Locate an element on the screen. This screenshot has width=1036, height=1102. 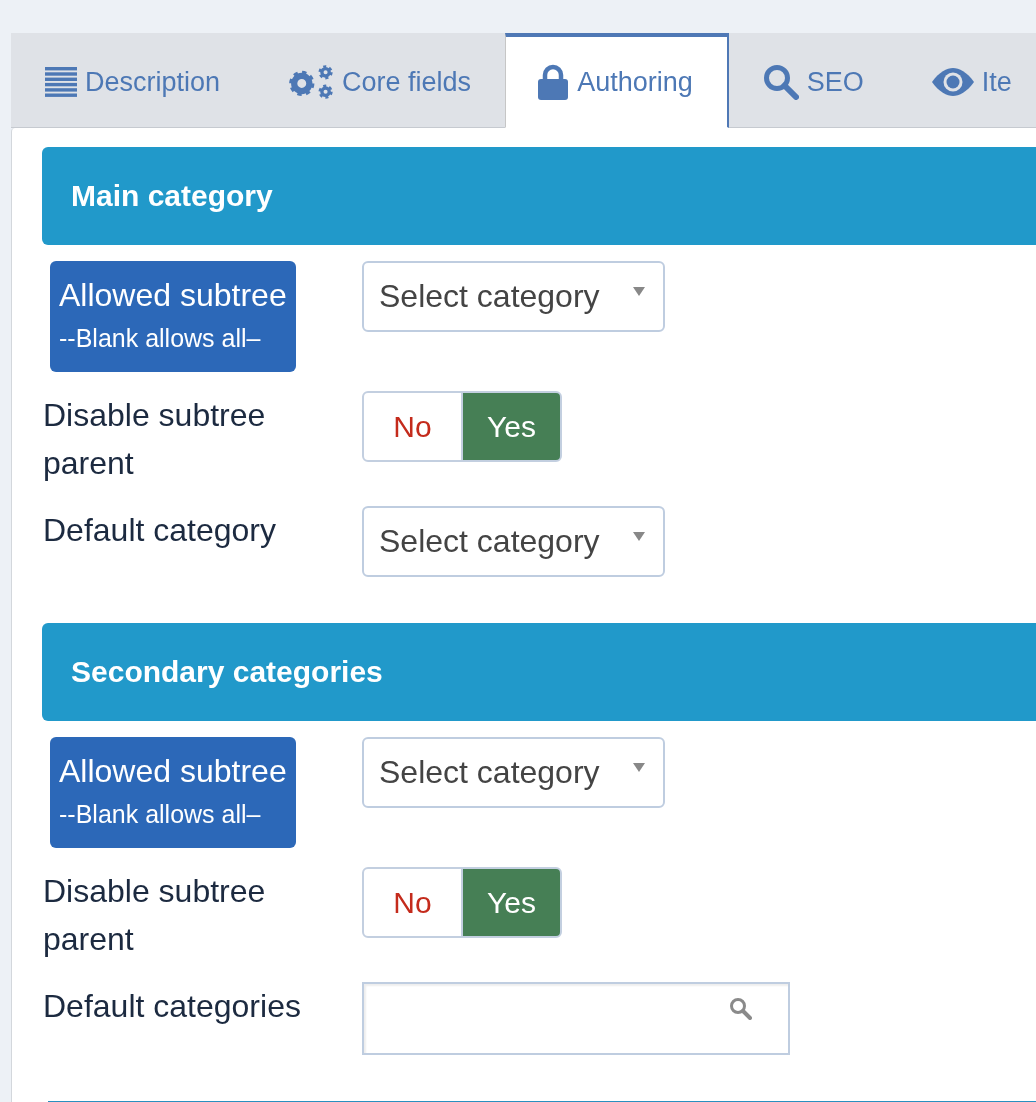
gears-icon is located at coordinates (311, 82).